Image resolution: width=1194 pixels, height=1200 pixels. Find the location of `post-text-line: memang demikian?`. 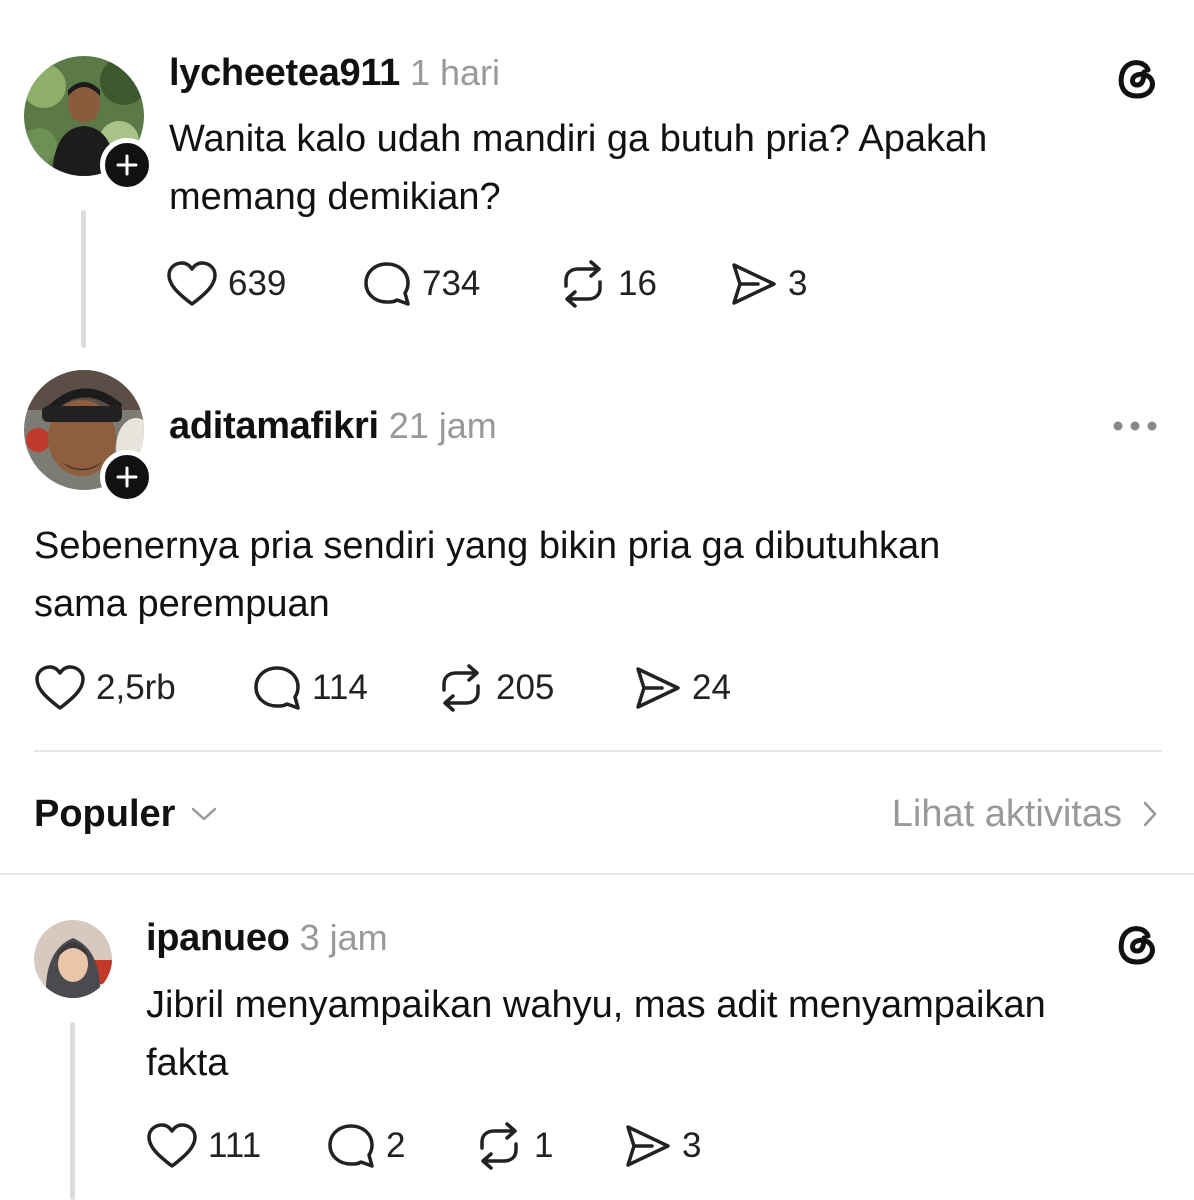

post-text-line: memang demikian? is located at coordinates (335, 197).